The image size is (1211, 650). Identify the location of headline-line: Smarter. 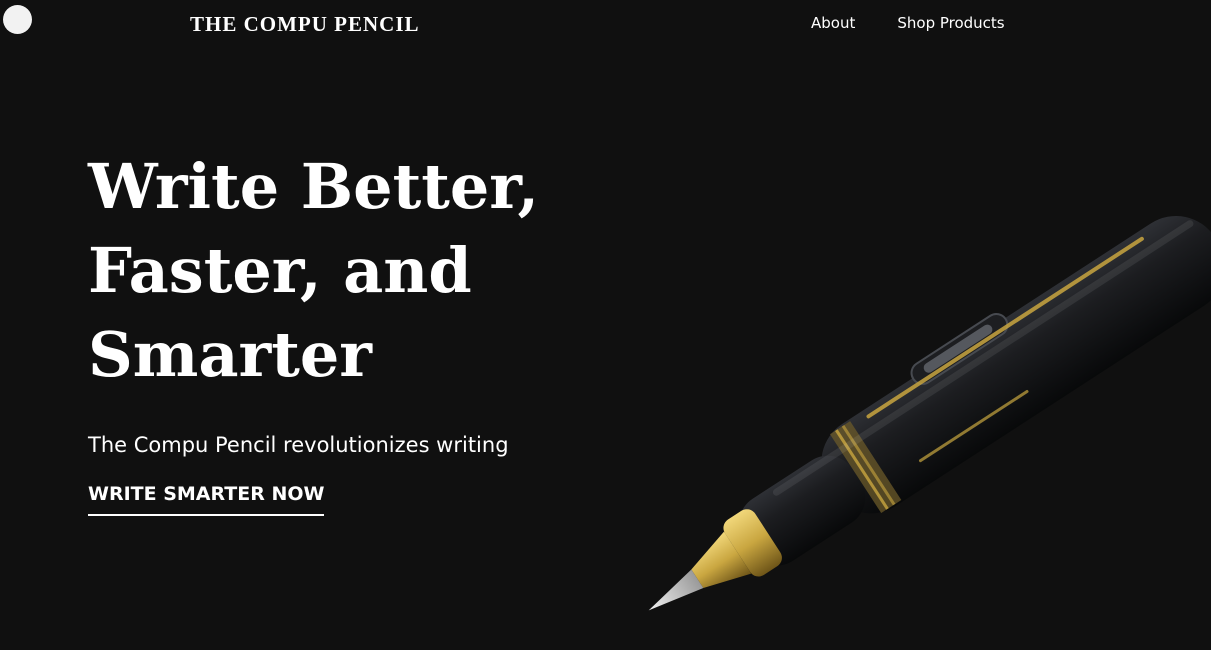
(230, 354).